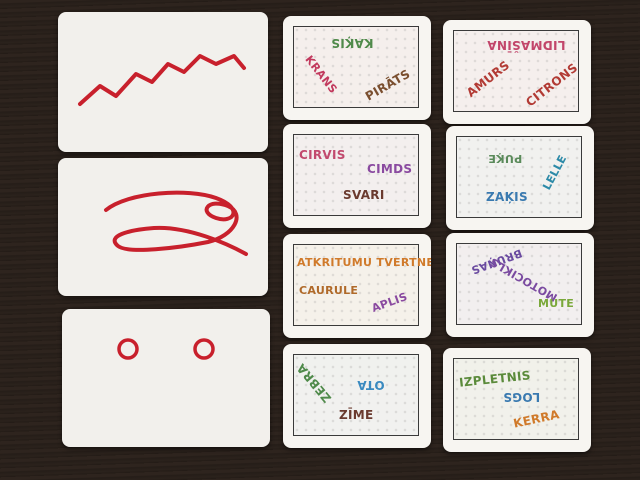 This screenshot has height=480, width=640. I want to click on zigzag-line-icon, so click(162, 80).